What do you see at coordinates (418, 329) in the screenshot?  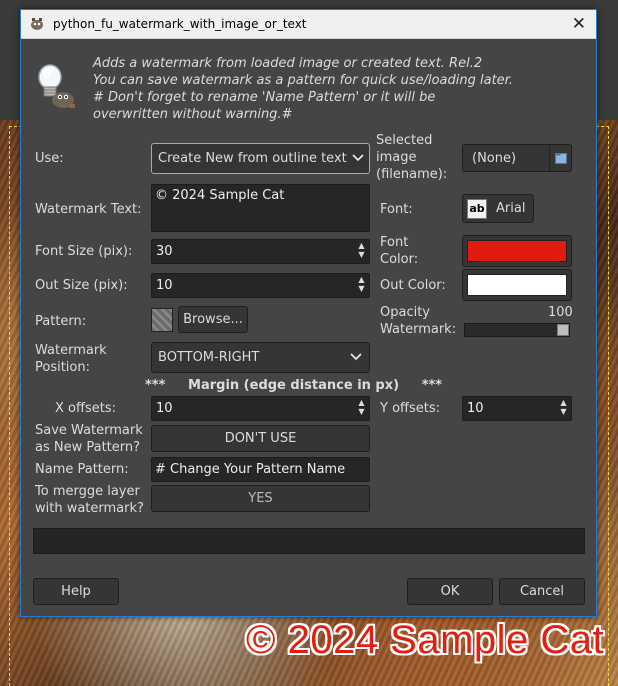 I see `label-line: Watermark:` at bounding box center [418, 329].